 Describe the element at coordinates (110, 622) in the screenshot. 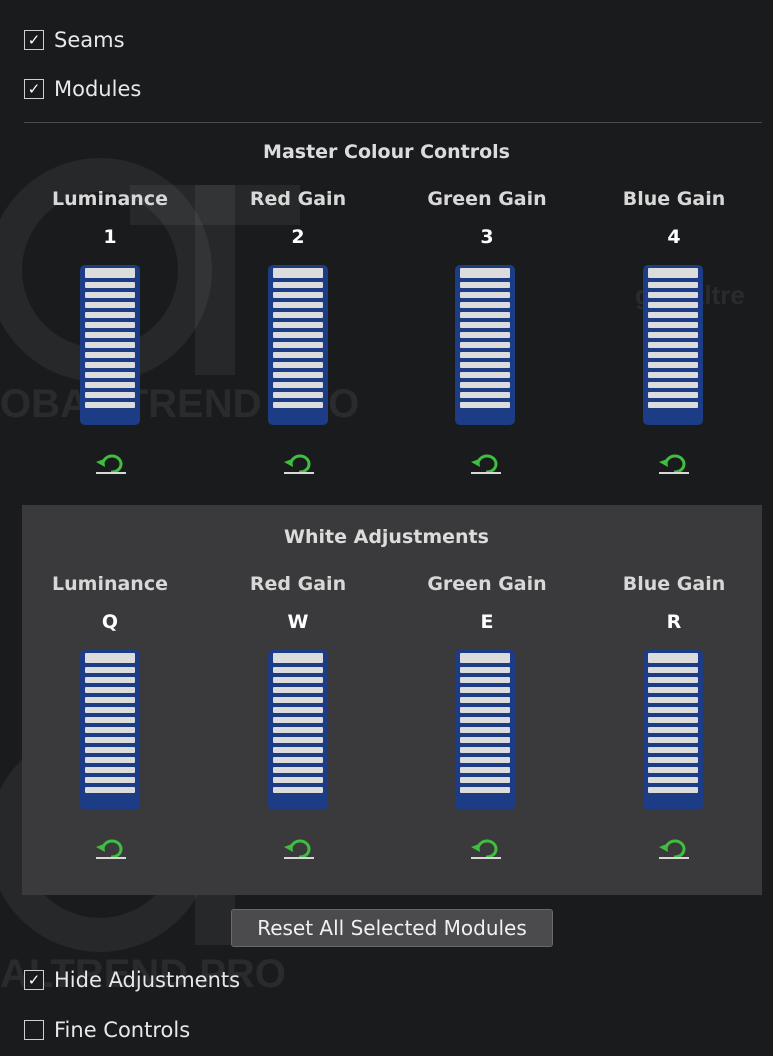

I see `channel-shortcut-key: Q` at that location.